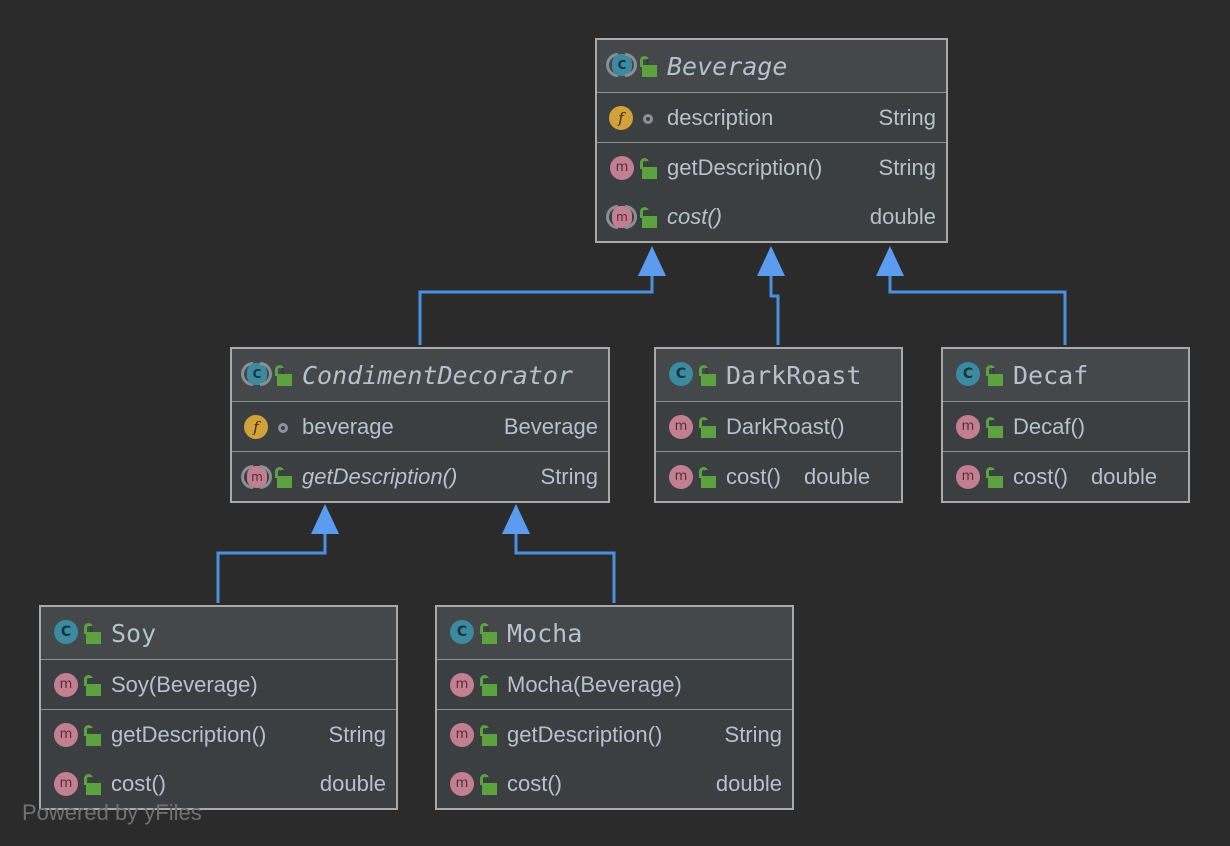 Image resolution: width=1230 pixels, height=846 pixels. What do you see at coordinates (134, 633) in the screenshot?
I see `class-name-soy: Soy` at bounding box center [134, 633].